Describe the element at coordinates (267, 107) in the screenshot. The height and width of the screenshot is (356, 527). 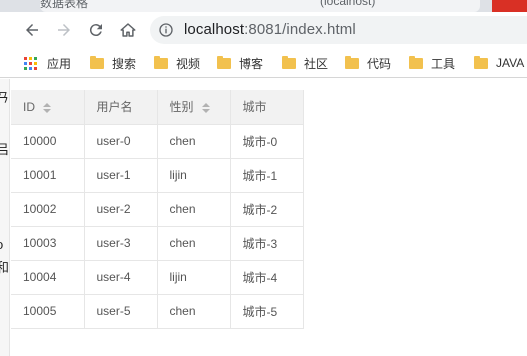
I see `column-header-city: 城市` at that location.